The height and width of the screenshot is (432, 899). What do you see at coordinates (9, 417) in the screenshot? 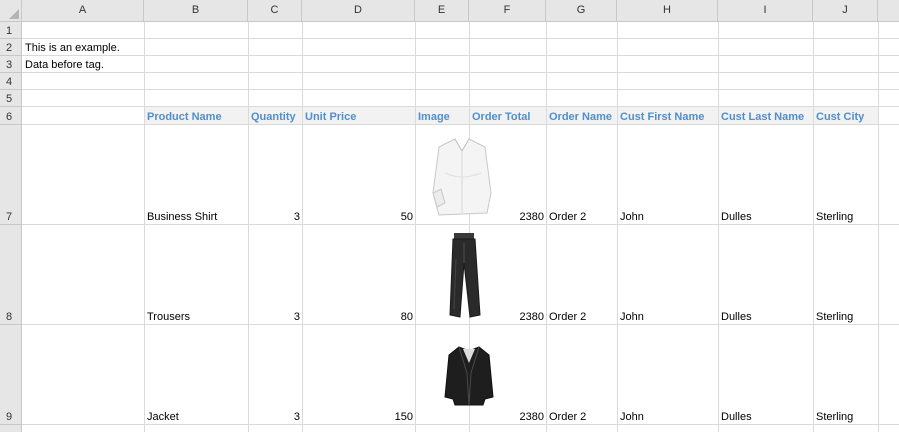
I see `row-number: 9` at bounding box center [9, 417].